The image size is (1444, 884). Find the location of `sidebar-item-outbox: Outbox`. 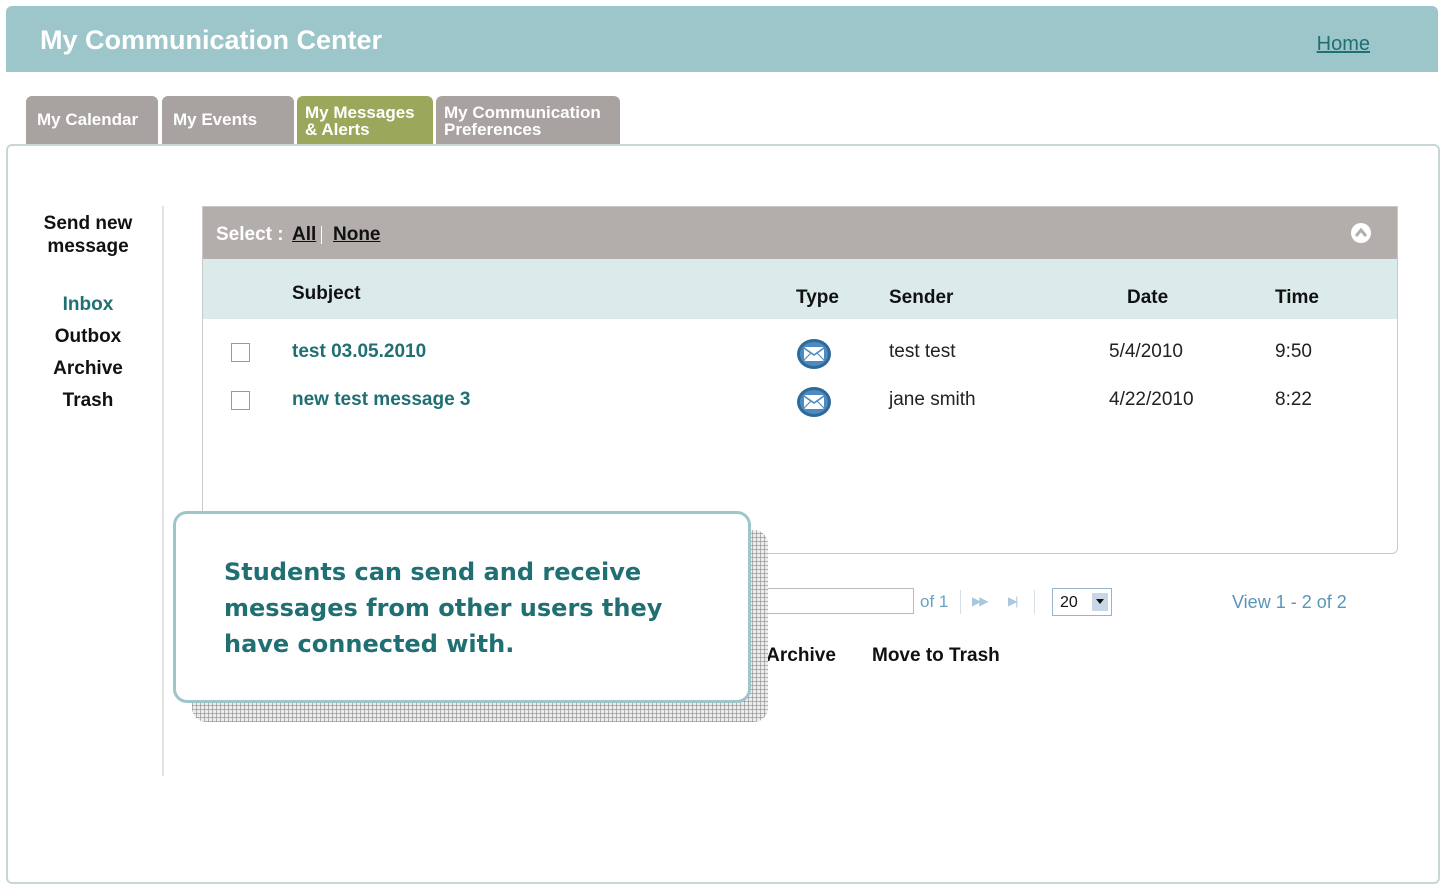

sidebar-item-outbox: Outbox is located at coordinates (88, 337).